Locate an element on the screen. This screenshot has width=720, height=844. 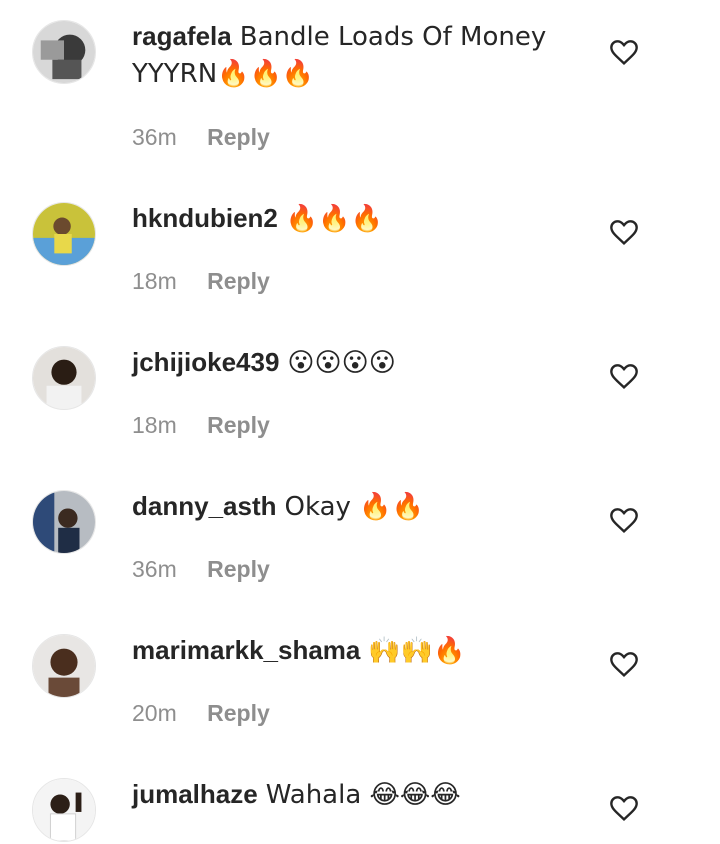
comment-item: jumalhaze Wahala 😂😂😂 is located at coordinates (360, 801).